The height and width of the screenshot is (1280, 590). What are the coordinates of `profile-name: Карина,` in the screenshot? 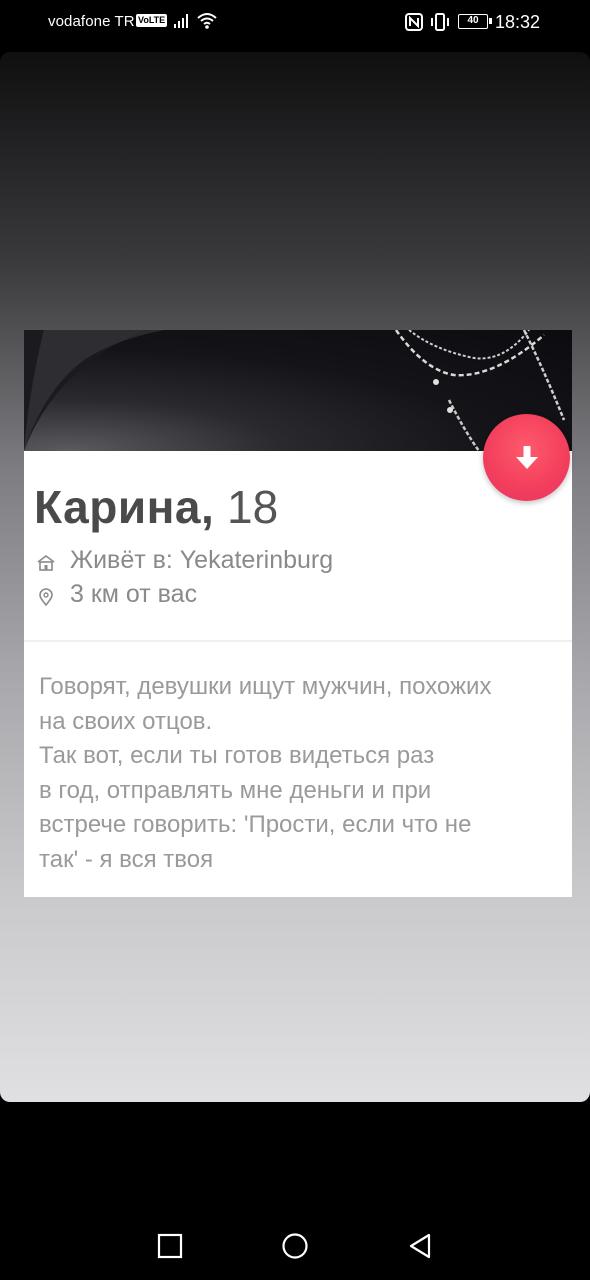 It's located at (124, 507).